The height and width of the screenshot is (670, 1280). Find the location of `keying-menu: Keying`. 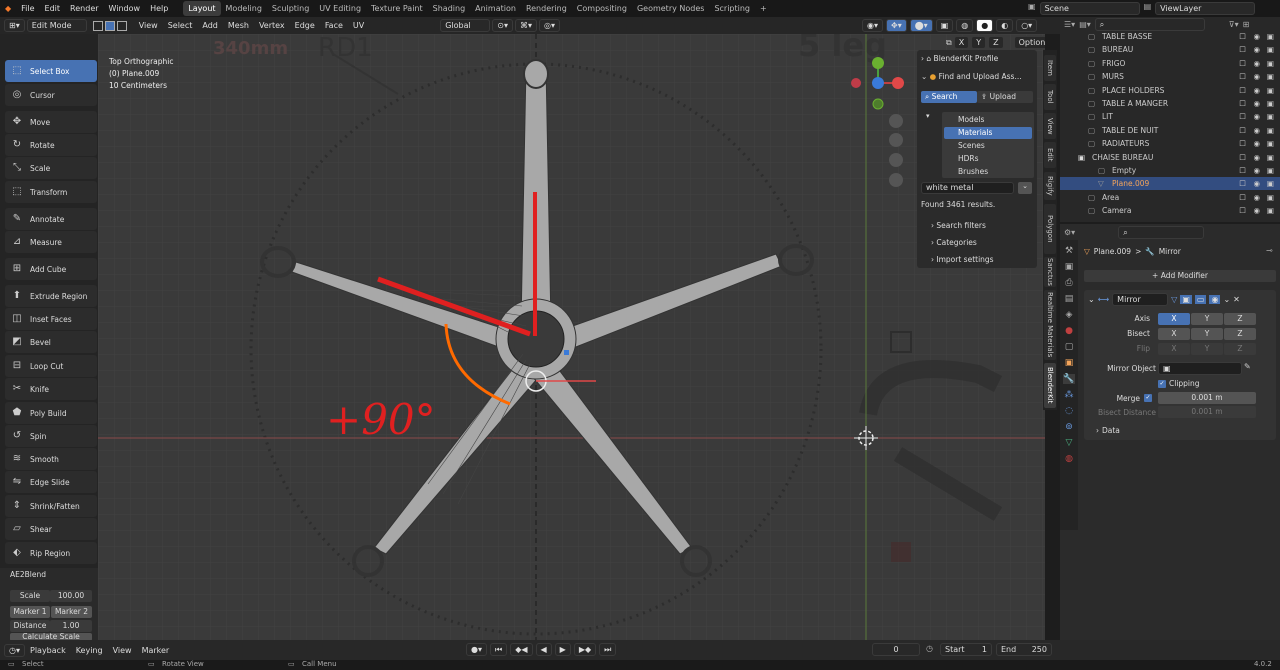

keying-menu: Keying is located at coordinates (89, 650).